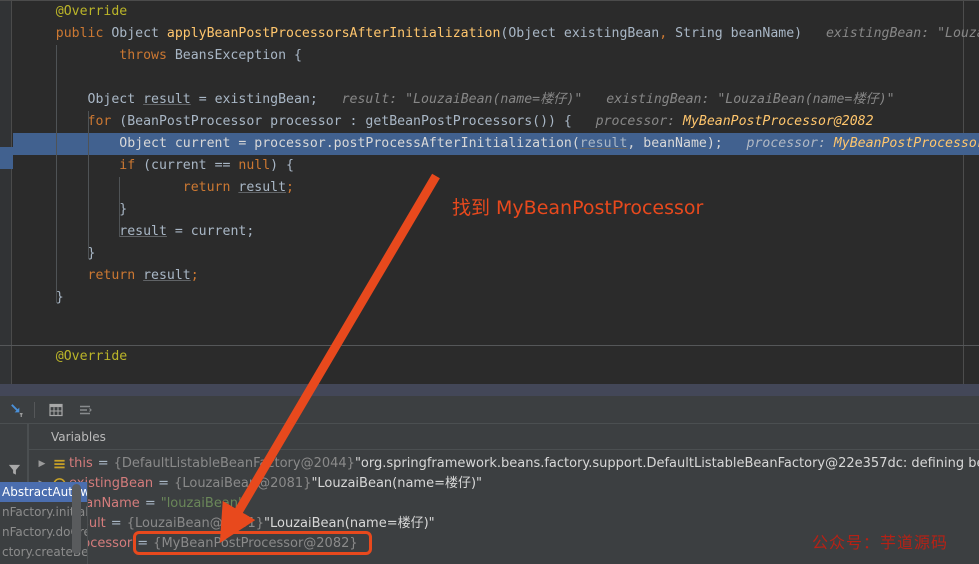  I want to click on annotation-highlight-box, so click(252, 543).